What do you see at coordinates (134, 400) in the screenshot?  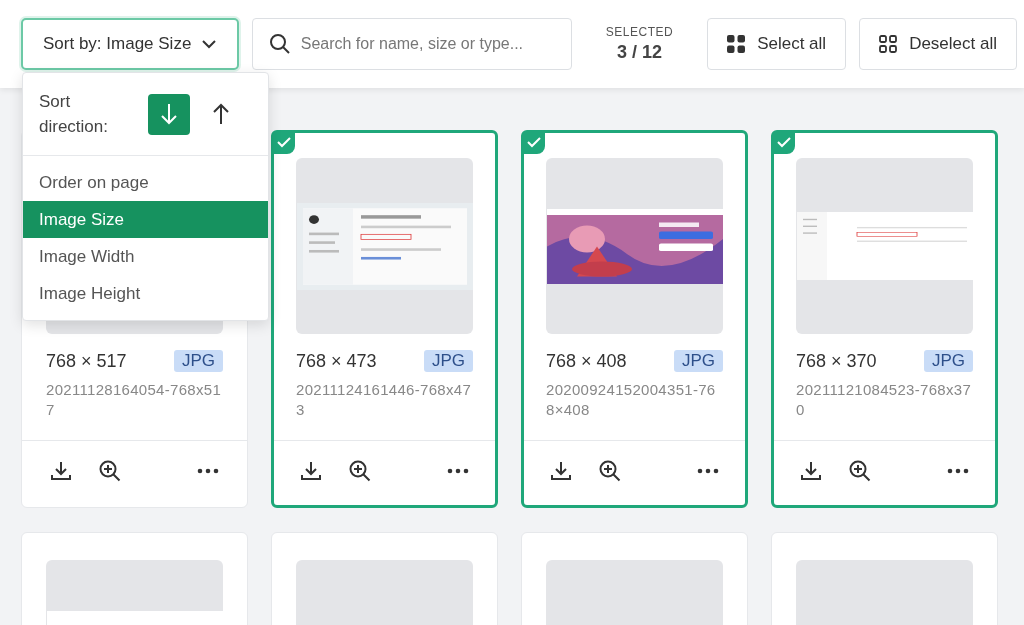 I see `file-name: 20211128164054-768x517` at bounding box center [134, 400].